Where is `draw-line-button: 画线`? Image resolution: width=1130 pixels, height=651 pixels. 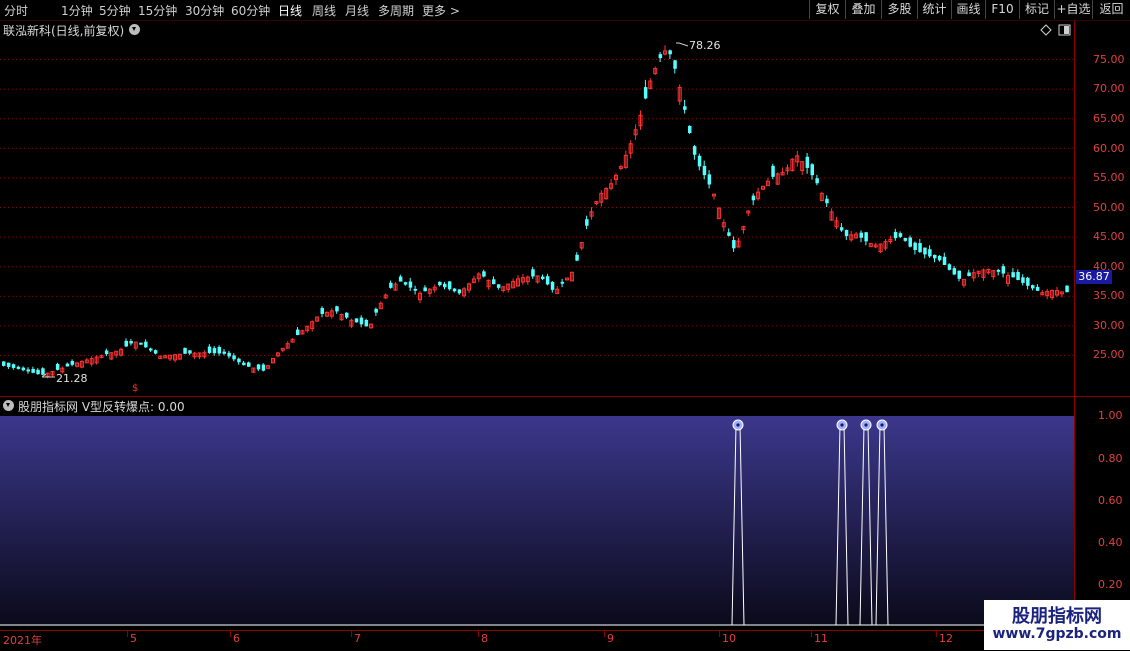
draw-line-button: 画线 is located at coordinates (968, 9).